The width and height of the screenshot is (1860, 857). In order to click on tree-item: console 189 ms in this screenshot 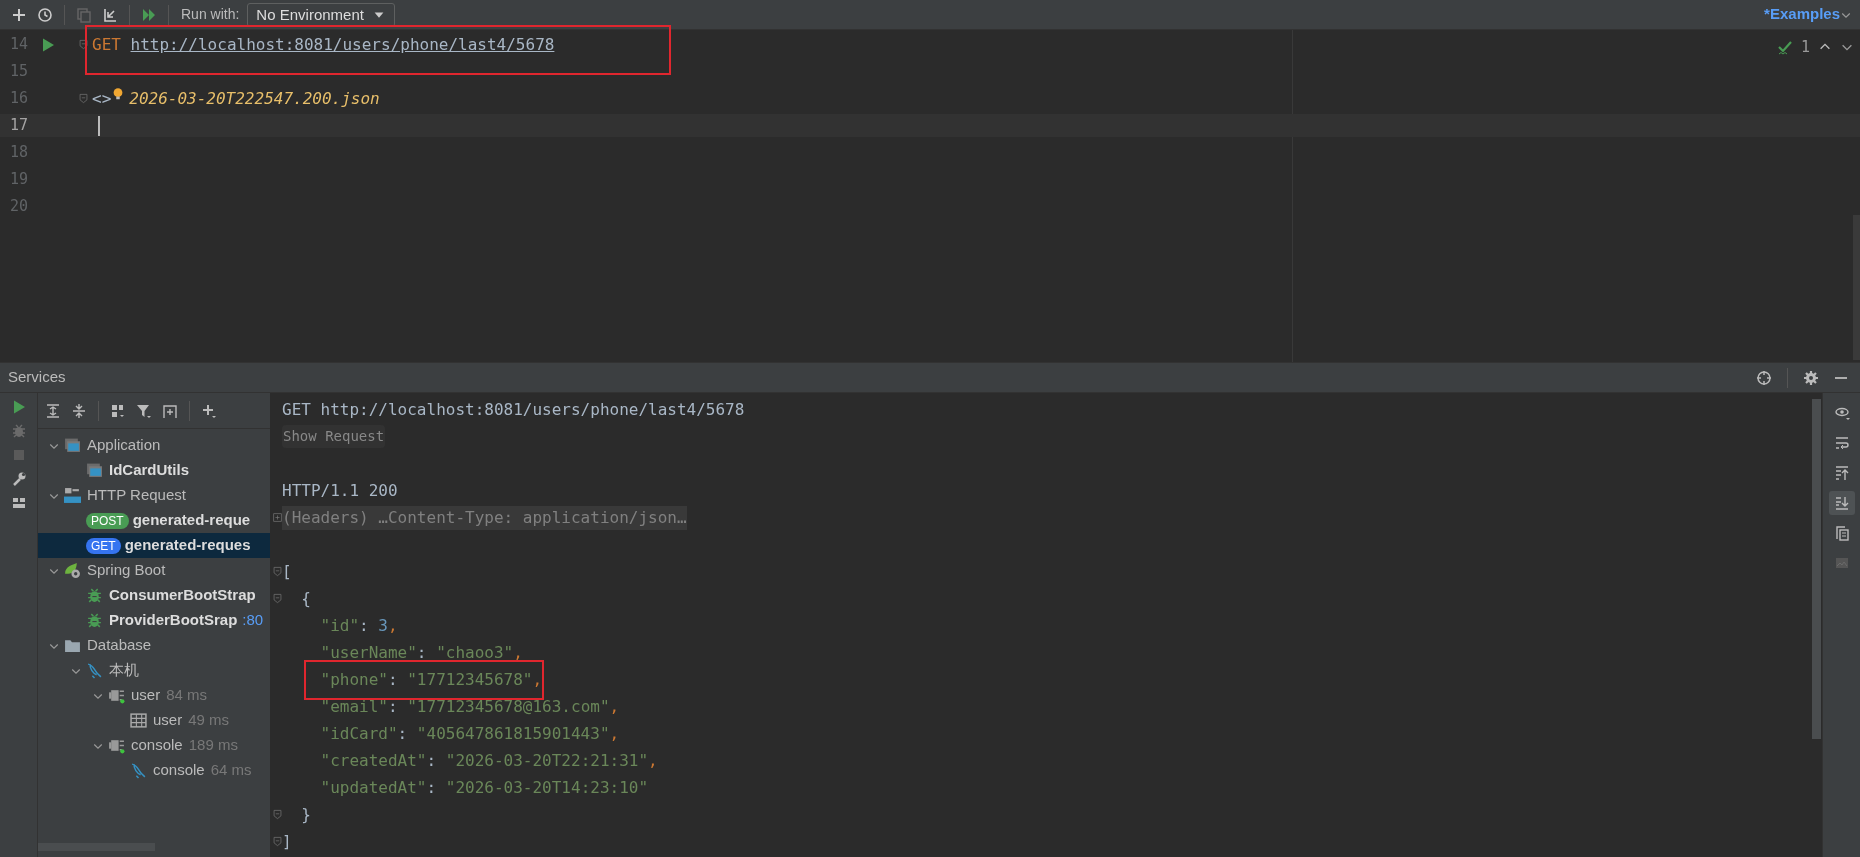, I will do `click(154, 745)`.